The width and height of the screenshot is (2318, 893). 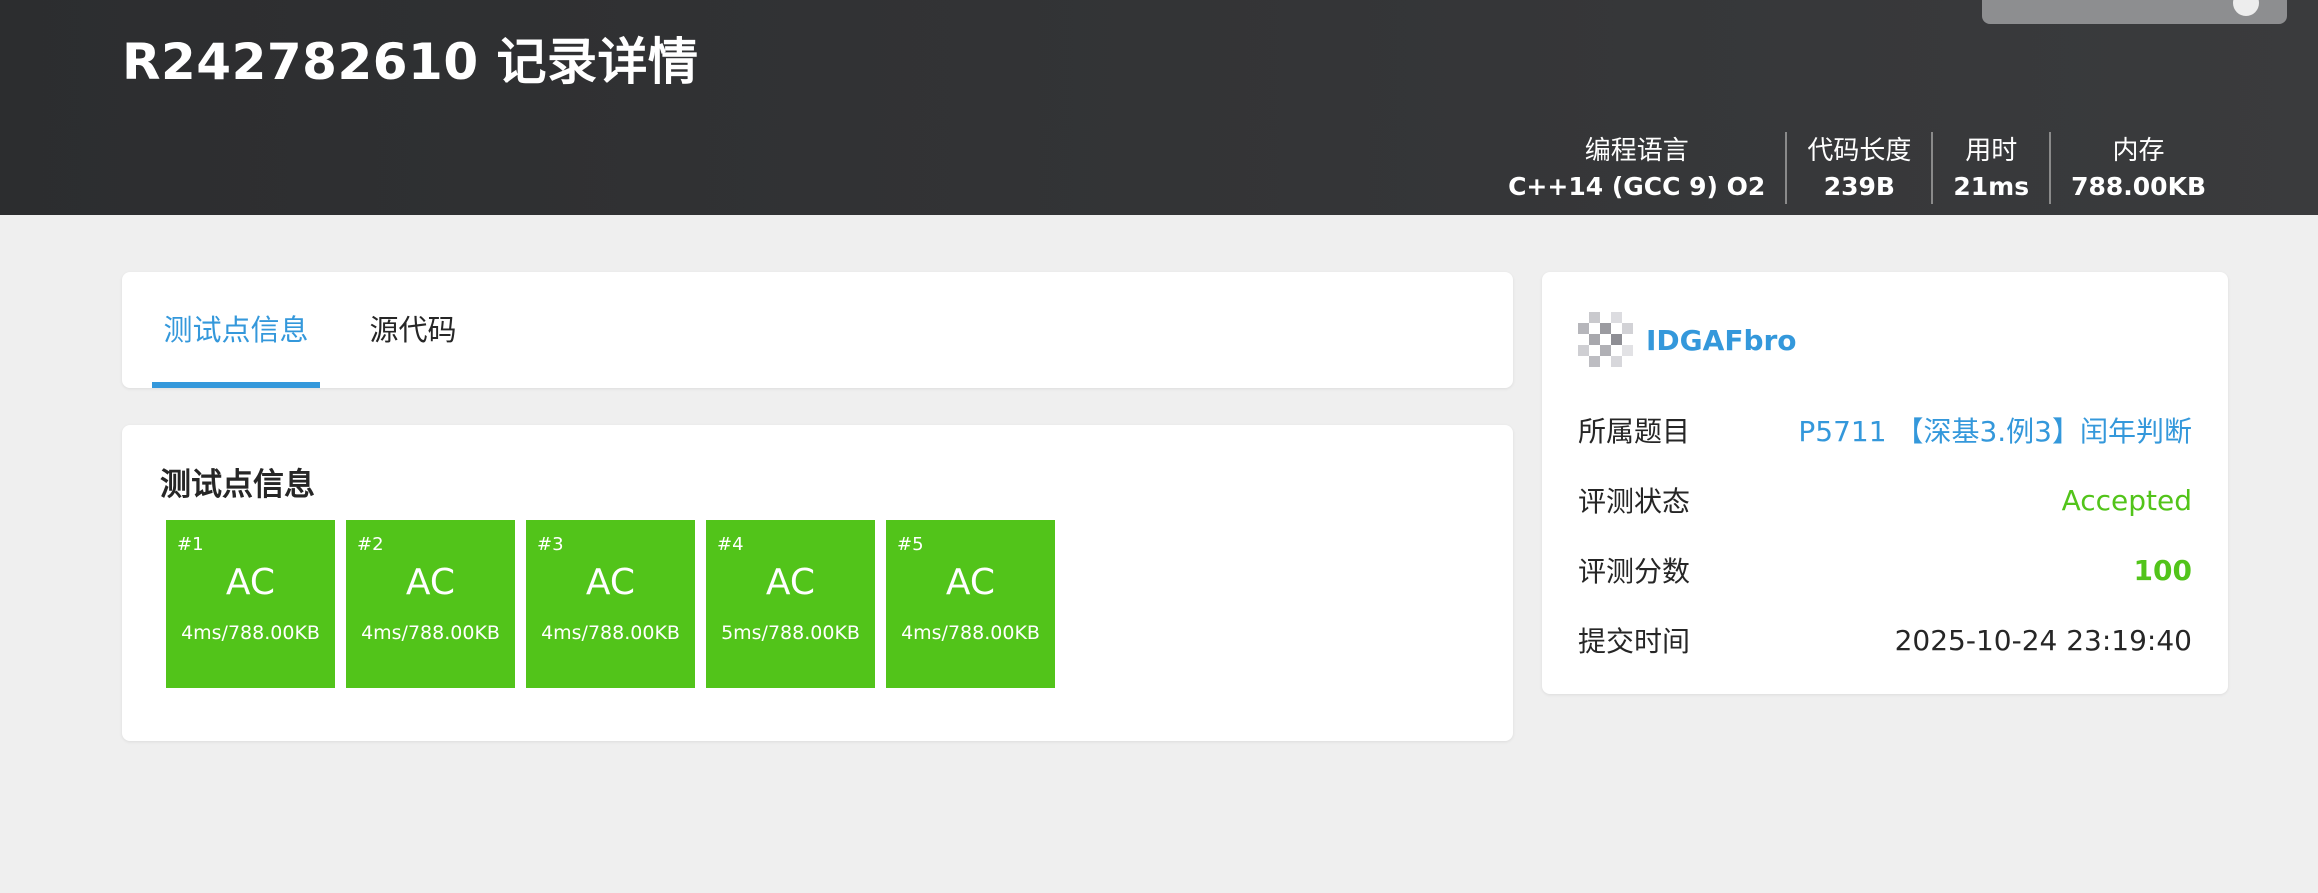 I want to click on stat-label: 内存, so click(x=2138, y=151).